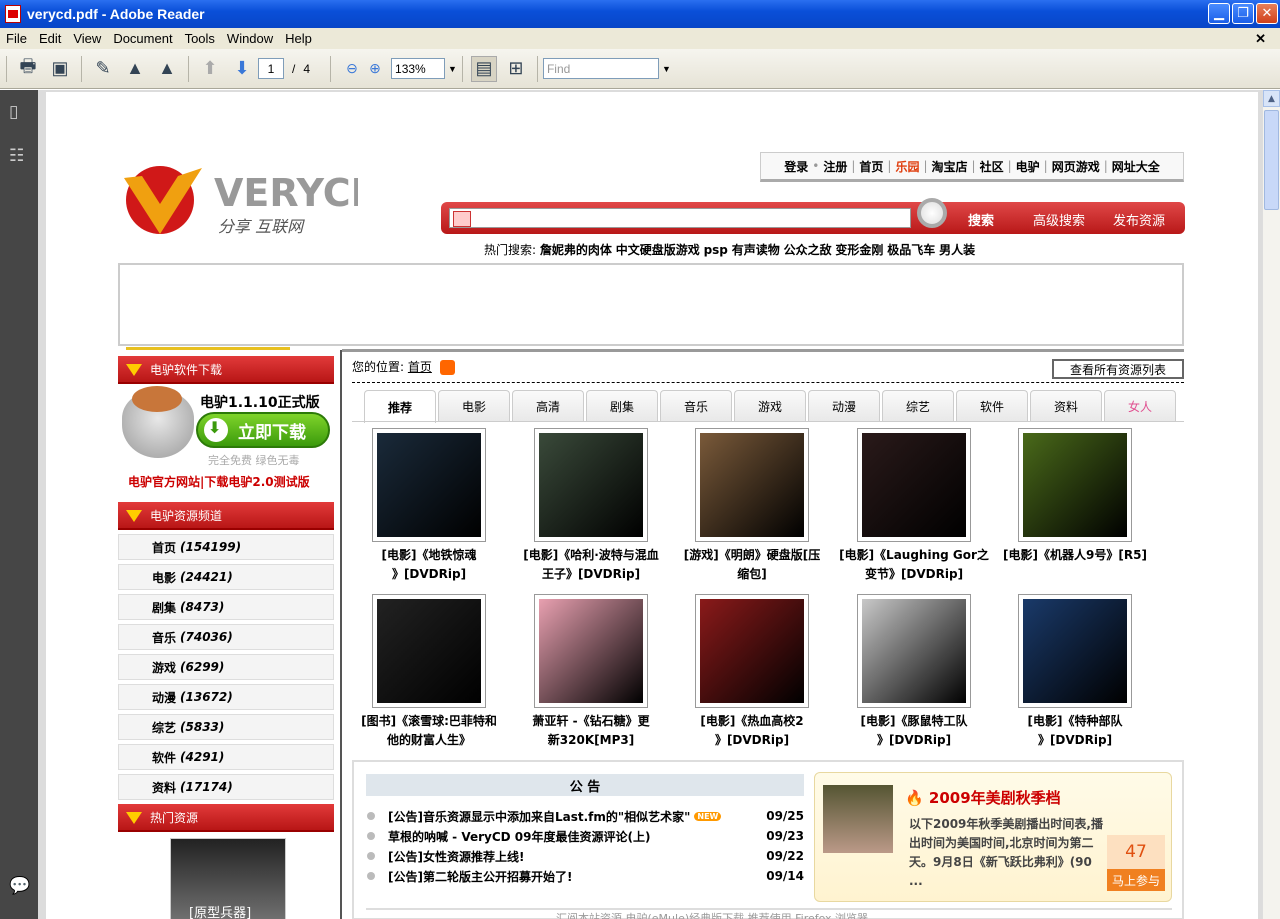  What do you see at coordinates (447, 367) in the screenshot?
I see `rss-icon` at bounding box center [447, 367].